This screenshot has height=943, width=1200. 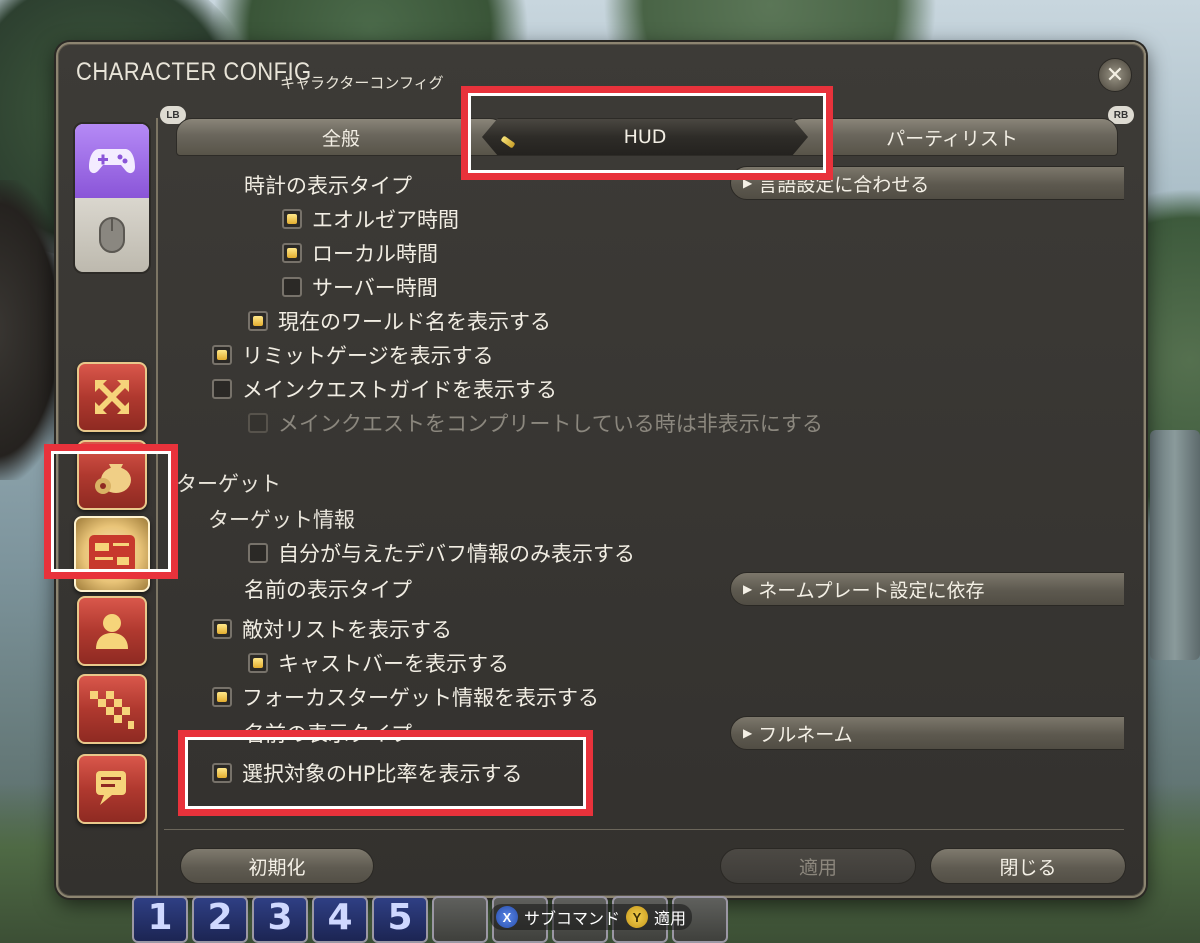 What do you see at coordinates (572, 918) in the screenshot?
I see `subcommand-hint: サブコマンド` at bounding box center [572, 918].